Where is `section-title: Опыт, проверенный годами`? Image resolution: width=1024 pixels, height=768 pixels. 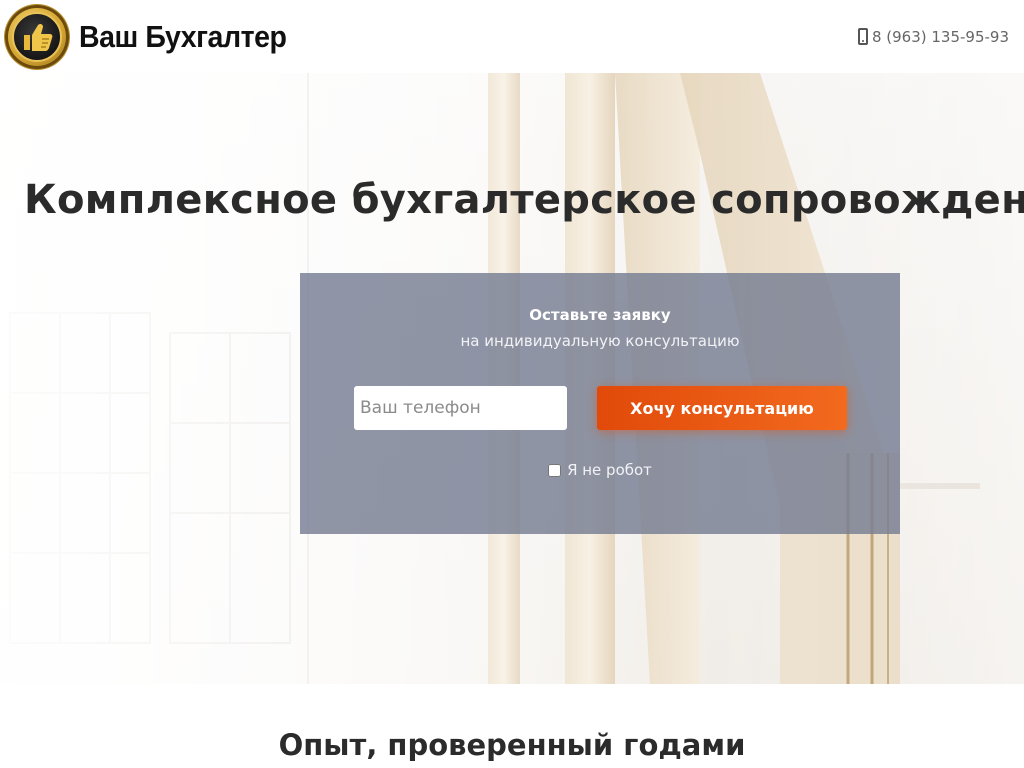
section-title: Опыт, проверенный годами is located at coordinates (512, 745).